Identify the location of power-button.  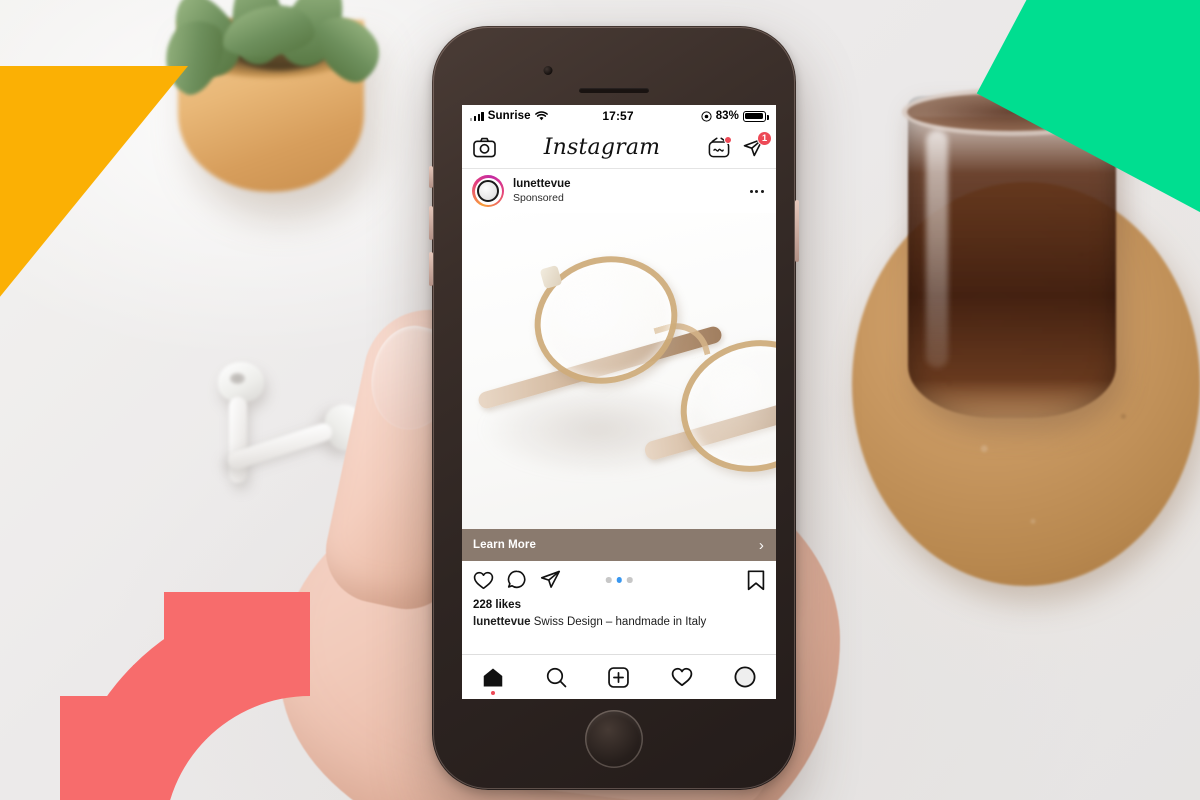
(797, 231).